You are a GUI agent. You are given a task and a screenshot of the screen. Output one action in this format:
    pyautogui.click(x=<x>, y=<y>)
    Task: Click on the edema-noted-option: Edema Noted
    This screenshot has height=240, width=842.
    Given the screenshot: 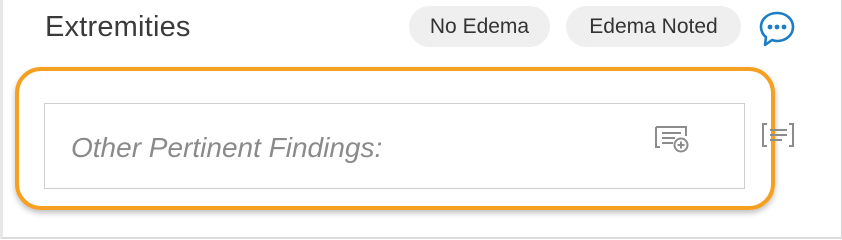 What is the action you would take?
    pyautogui.click(x=653, y=26)
    